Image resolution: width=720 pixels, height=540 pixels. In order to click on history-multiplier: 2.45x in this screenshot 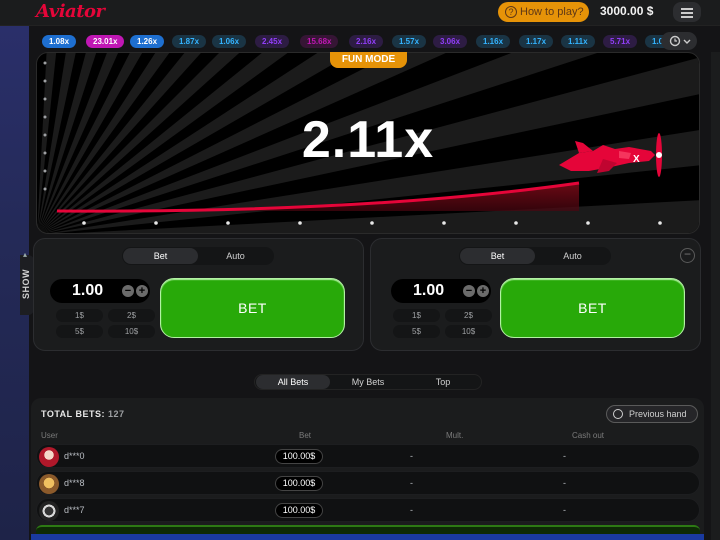, I will do `click(272, 41)`.